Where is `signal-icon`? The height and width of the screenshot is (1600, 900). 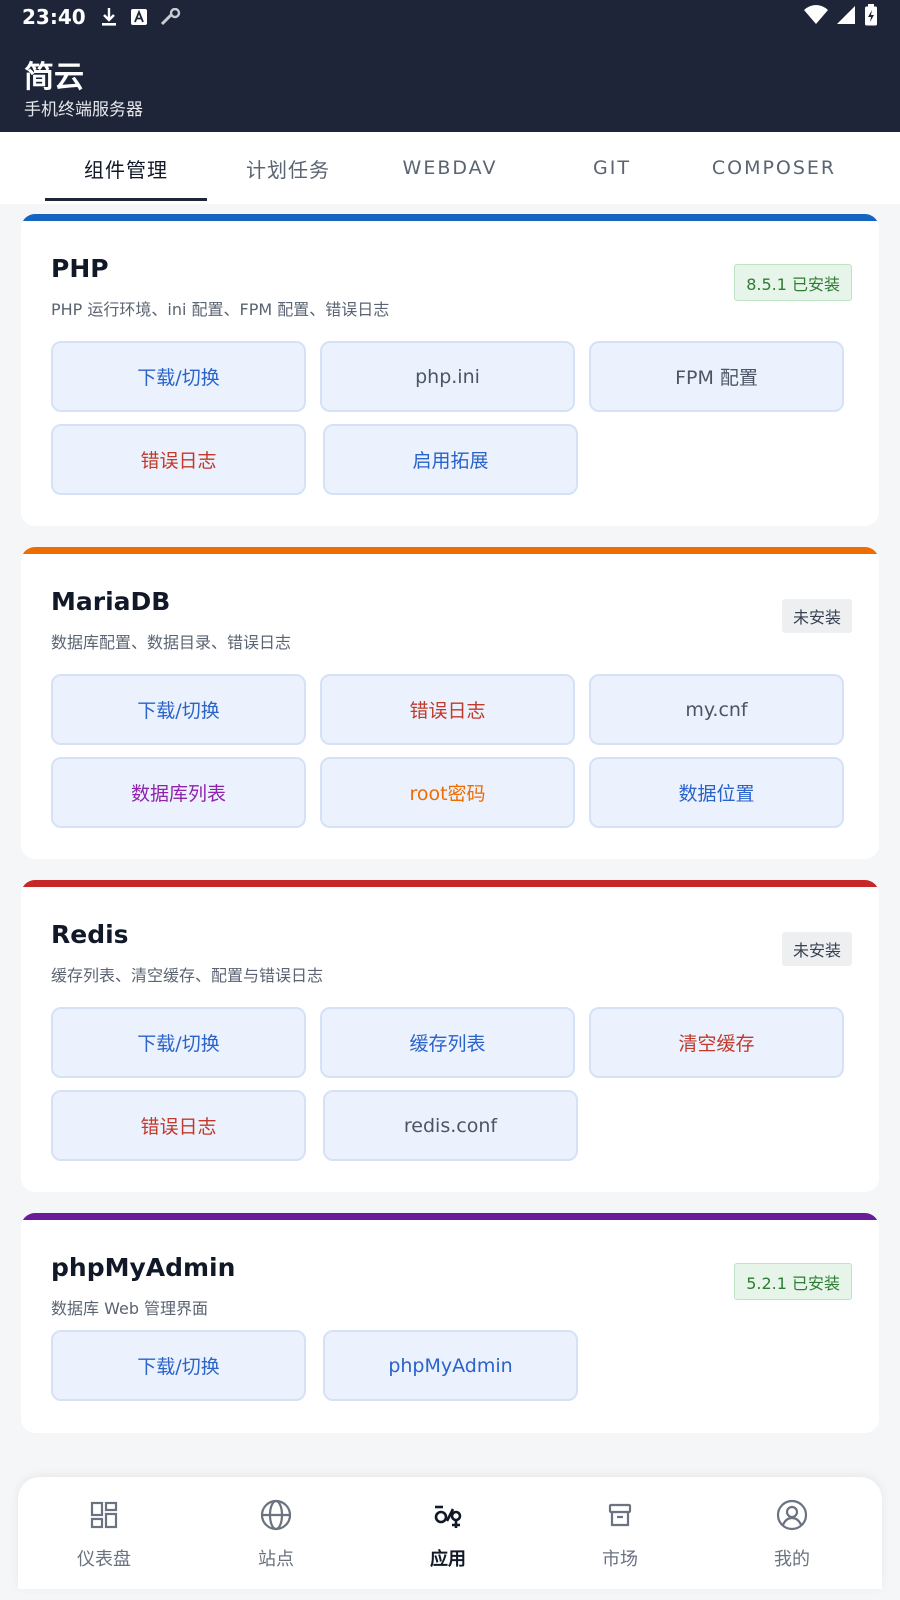 signal-icon is located at coordinates (846, 17).